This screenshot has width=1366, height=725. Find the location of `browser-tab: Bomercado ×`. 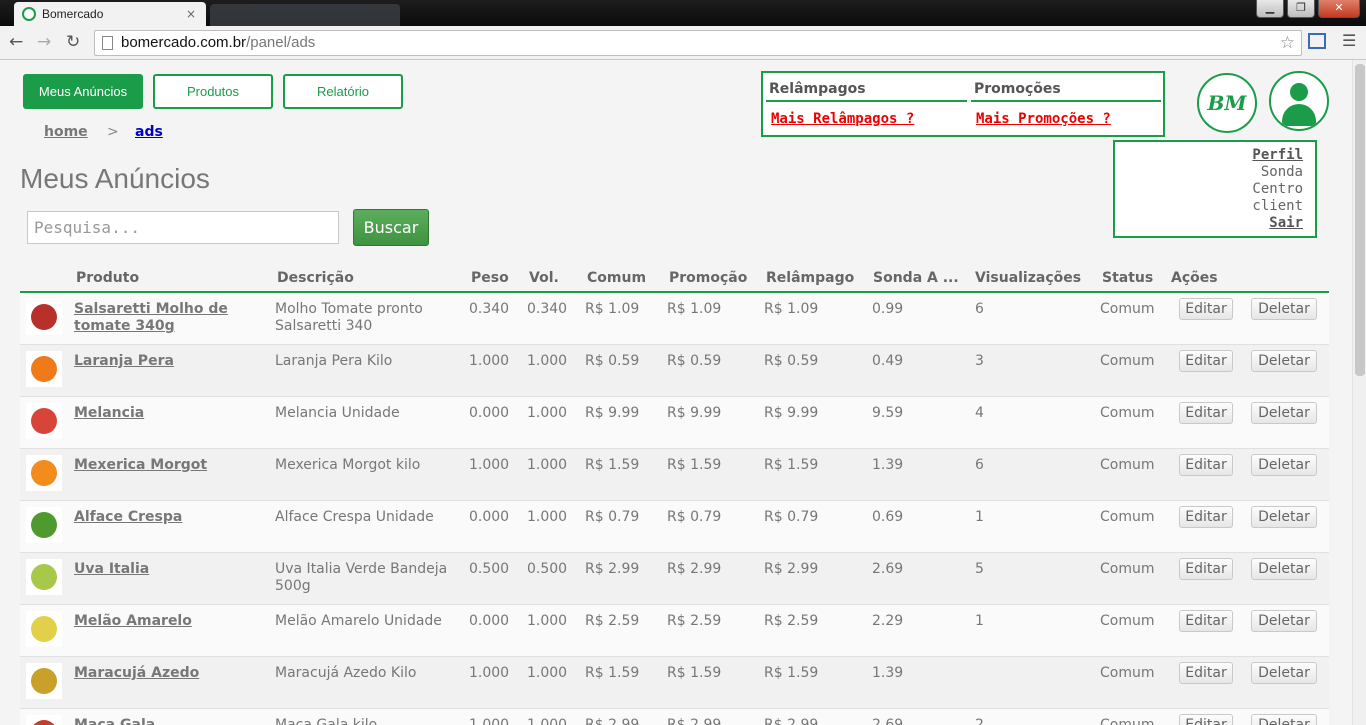

browser-tab: Bomercado × is located at coordinates (110, 14).